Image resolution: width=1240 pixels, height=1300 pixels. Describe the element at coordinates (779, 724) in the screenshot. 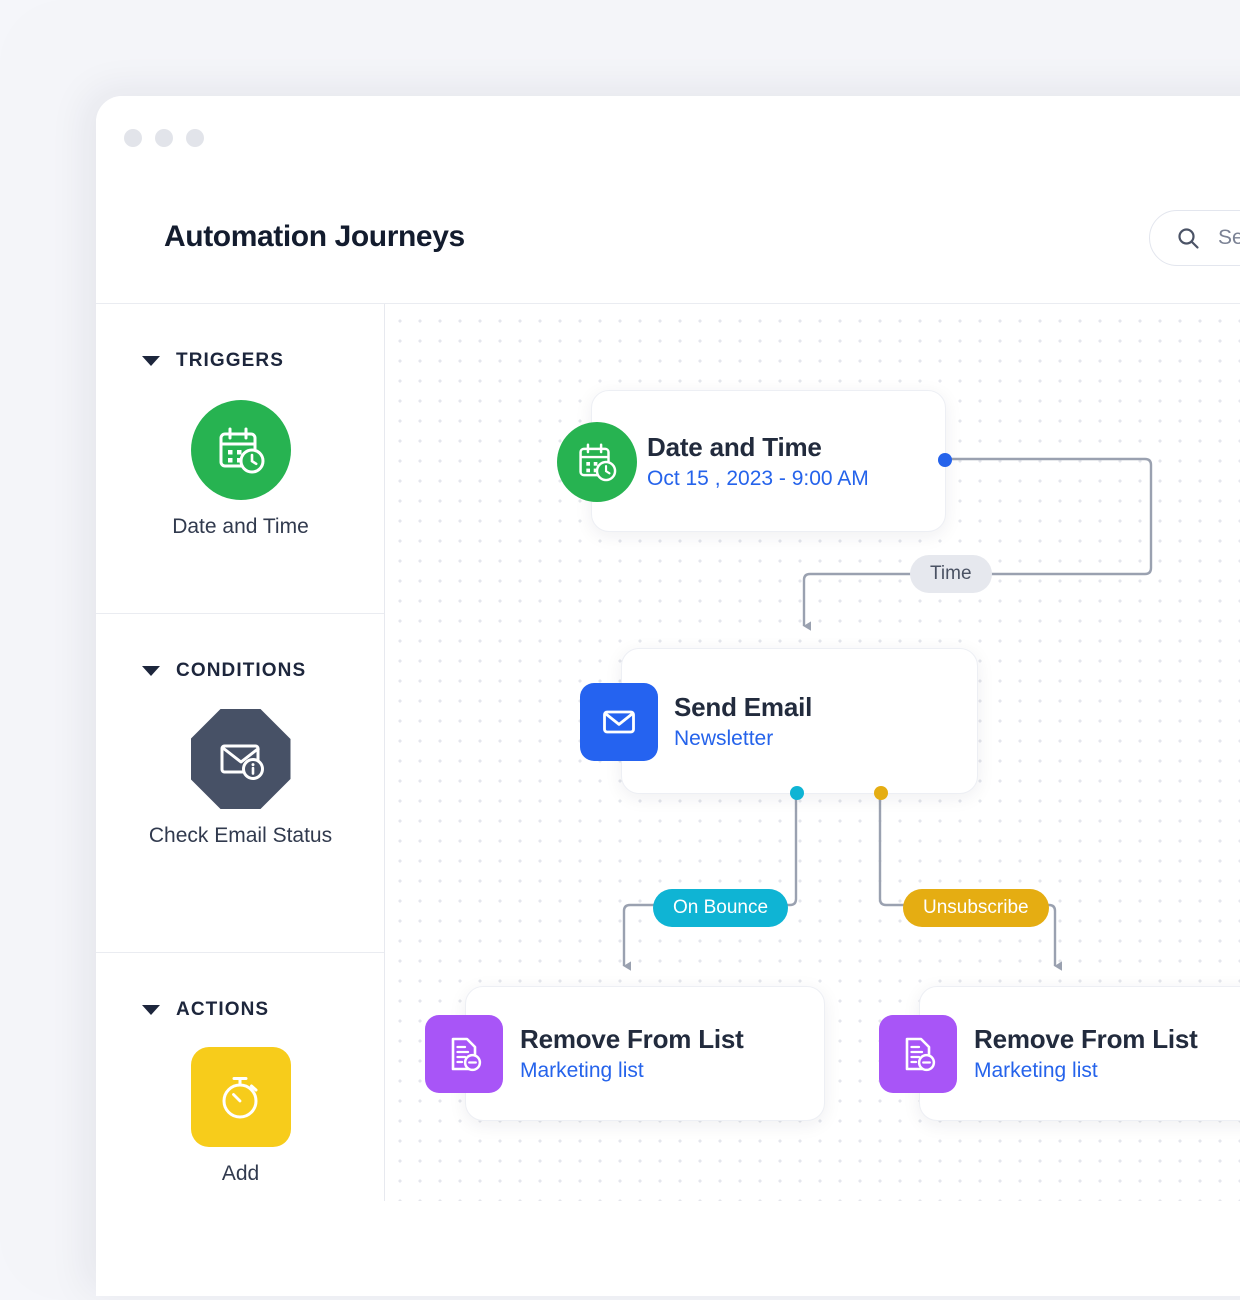

I see `flow-node-send-email: Send Email Newsletter` at that location.